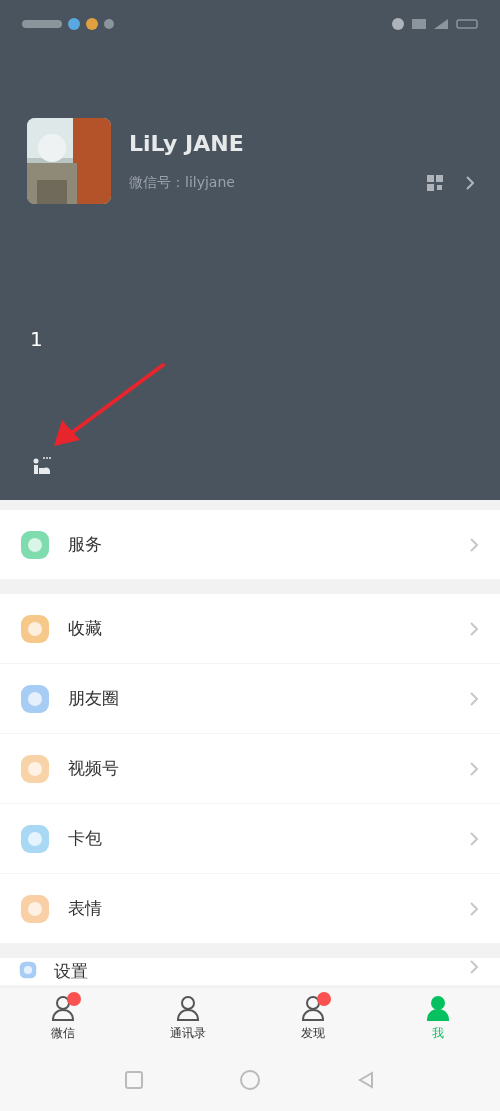 The height and width of the screenshot is (1111, 500). What do you see at coordinates (250, 972) in the screenshot?
I see `menu-item: 设置` at bounding box center [250, 972].